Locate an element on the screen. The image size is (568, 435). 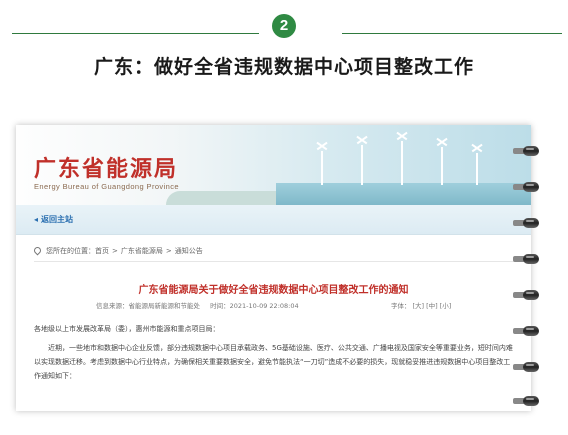
breadcrumb-prefix: 您所在的位置： is located at coordinates (70, 251).